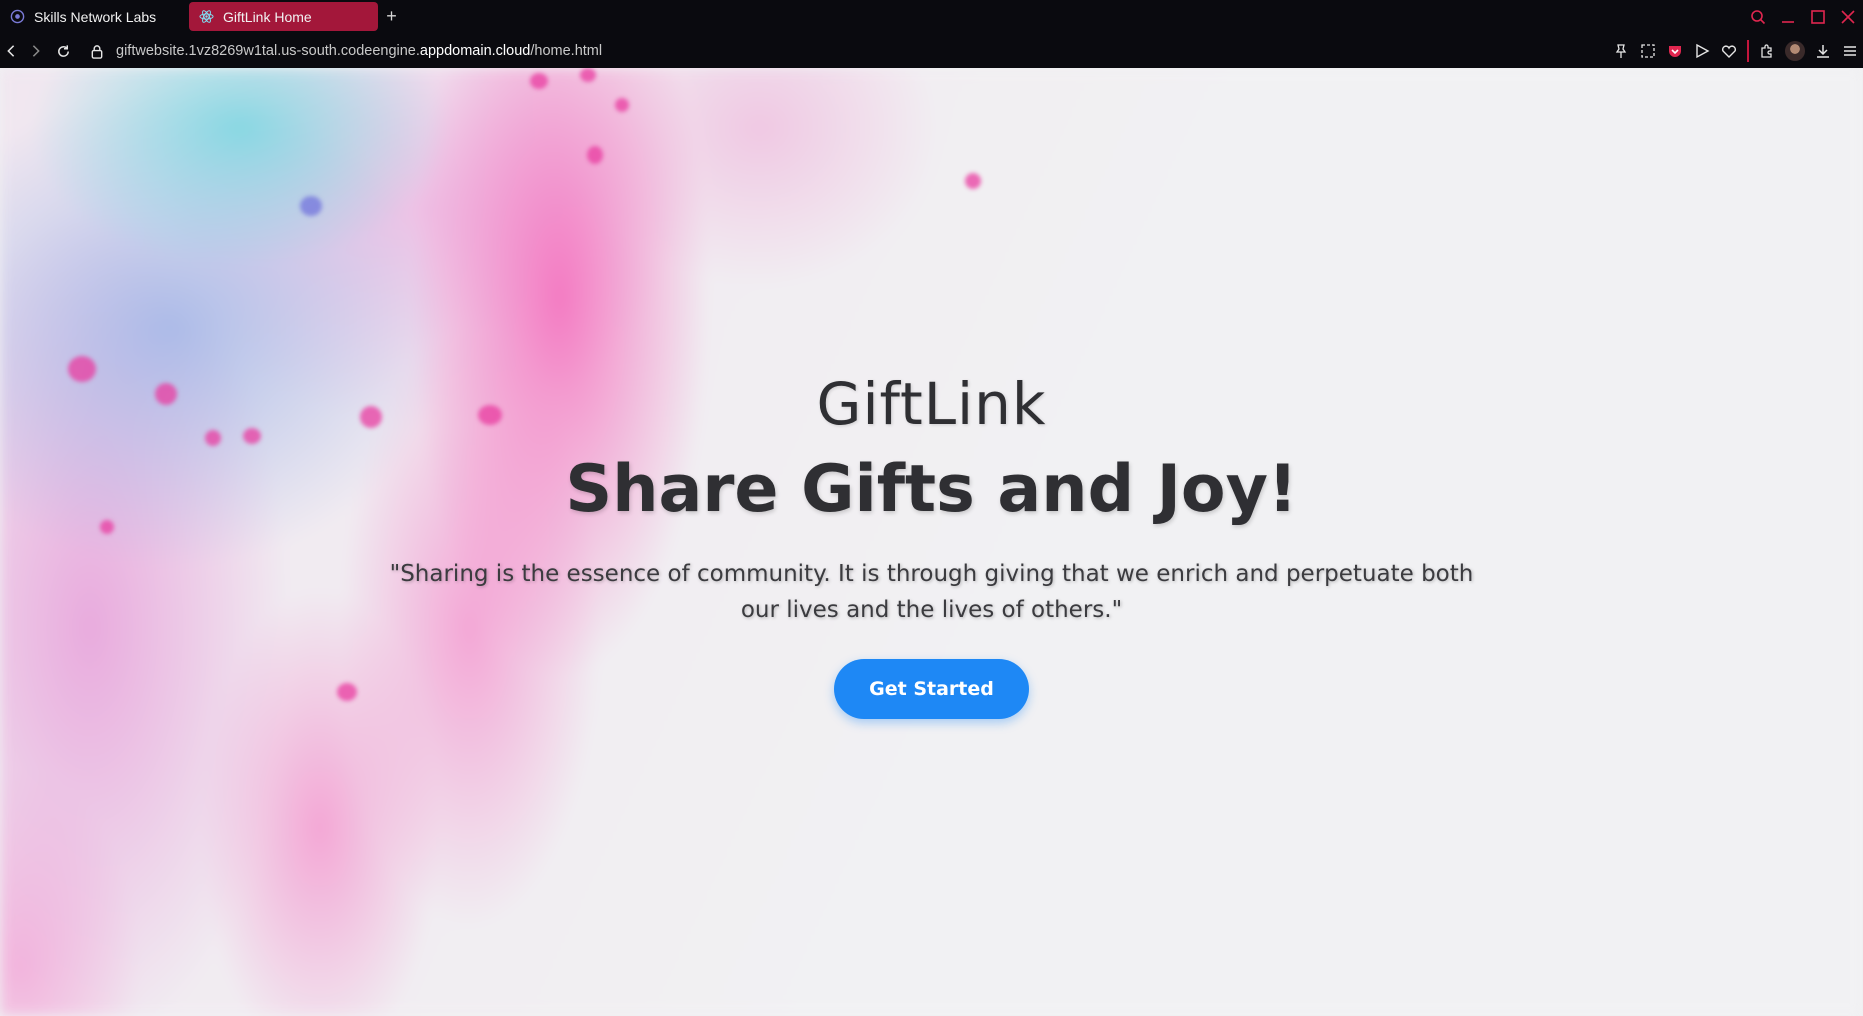 Image resolution: width=1863 pixels, height=1016 pixels. I want to click on lock-icon, so click(97, 51).